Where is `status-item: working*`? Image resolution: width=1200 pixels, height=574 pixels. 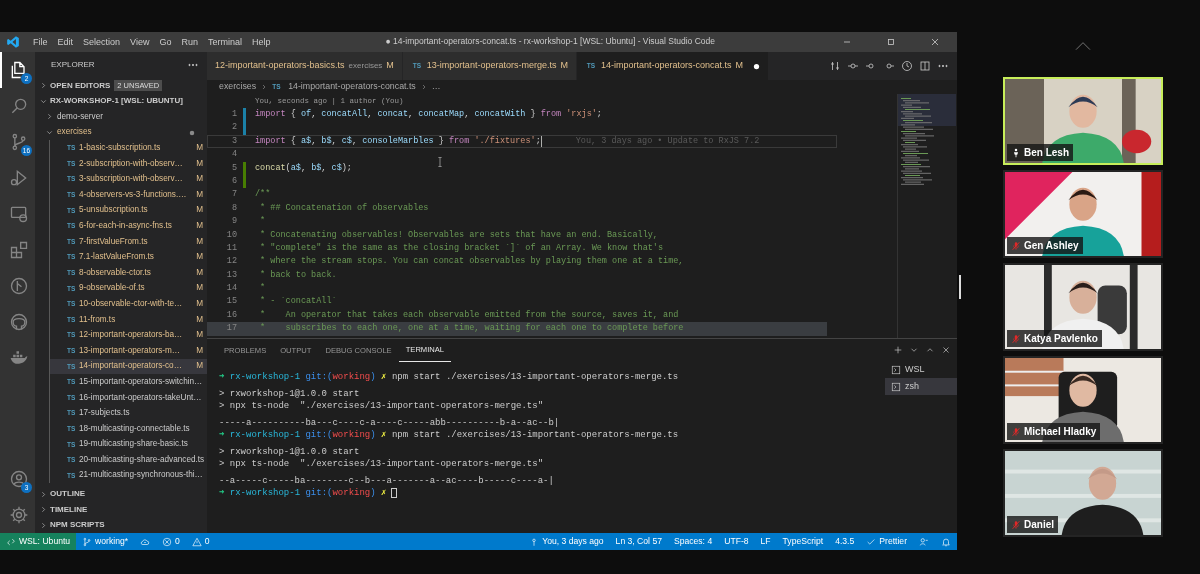 status-item: working* is located at coordinates (105, 541).